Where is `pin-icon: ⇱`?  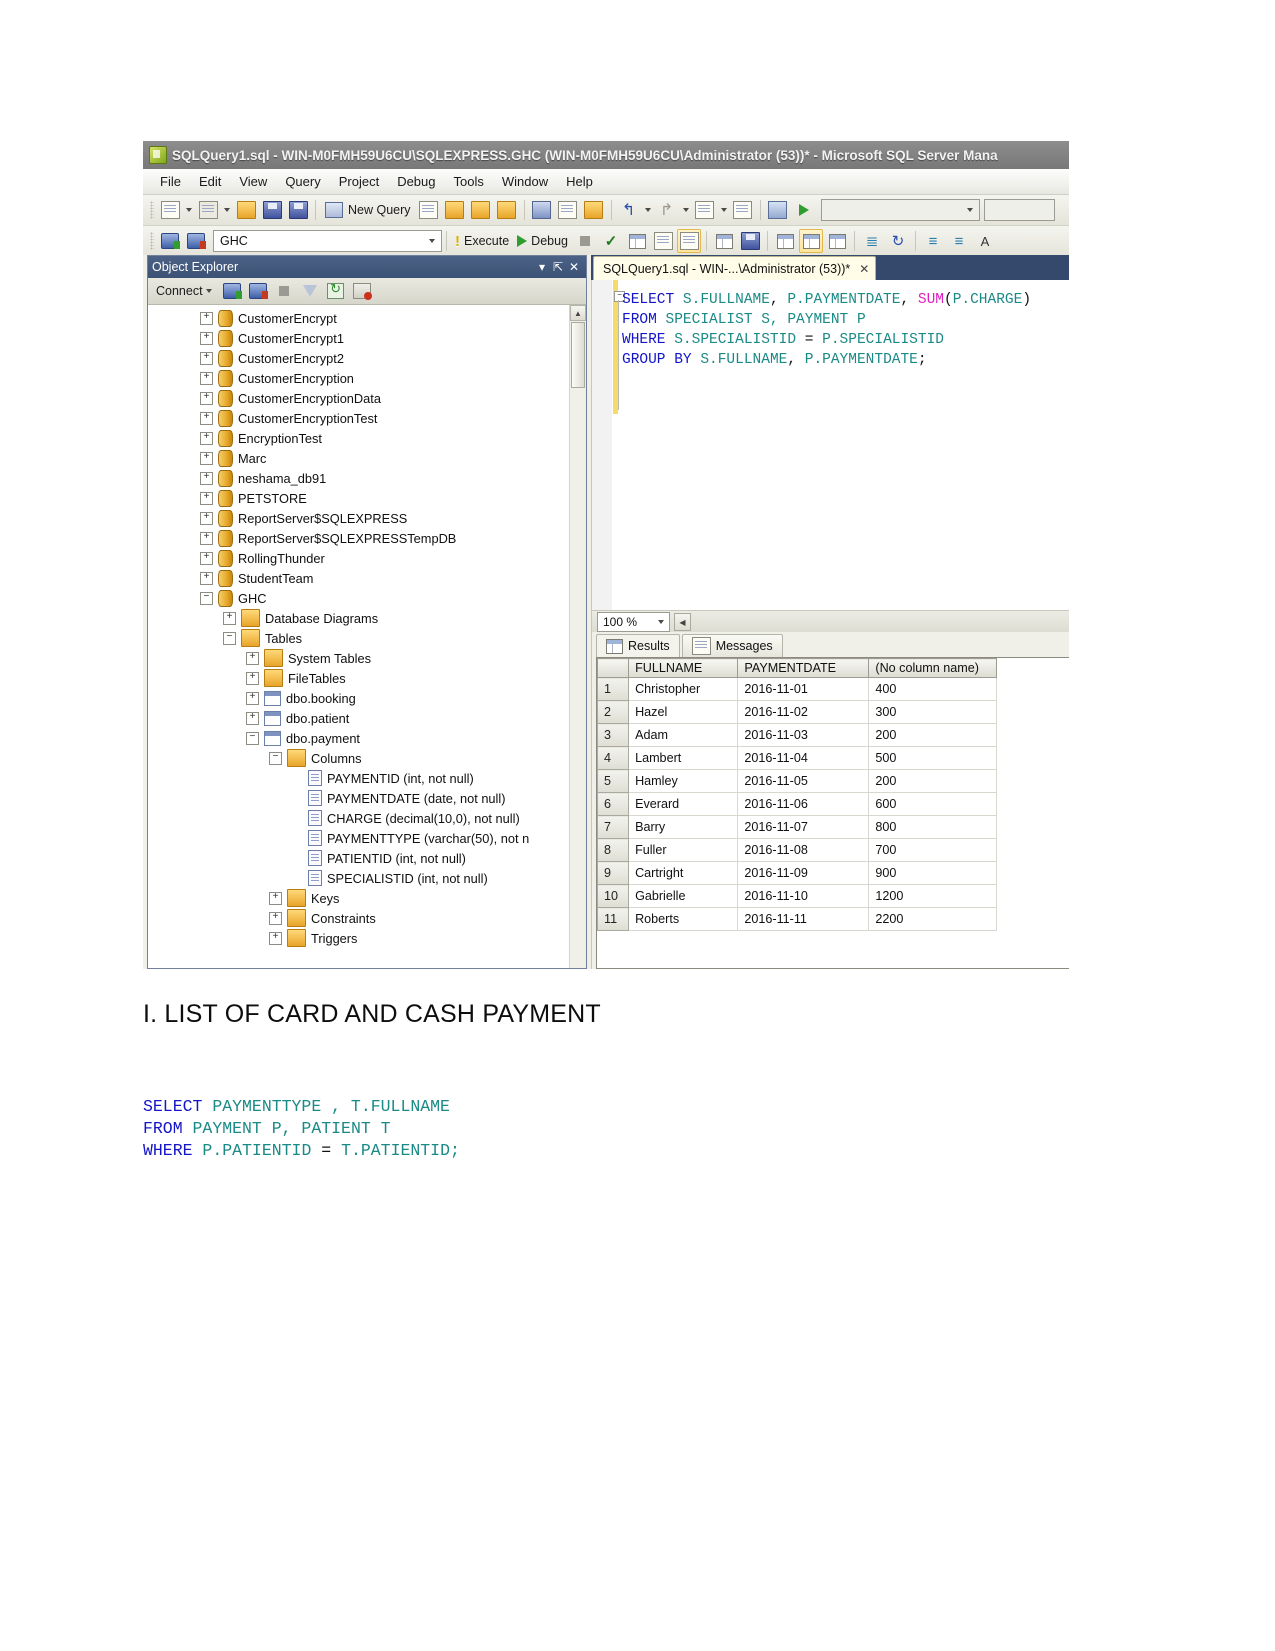
pin-icon: ⇱ is located at coordinates (558, 267).